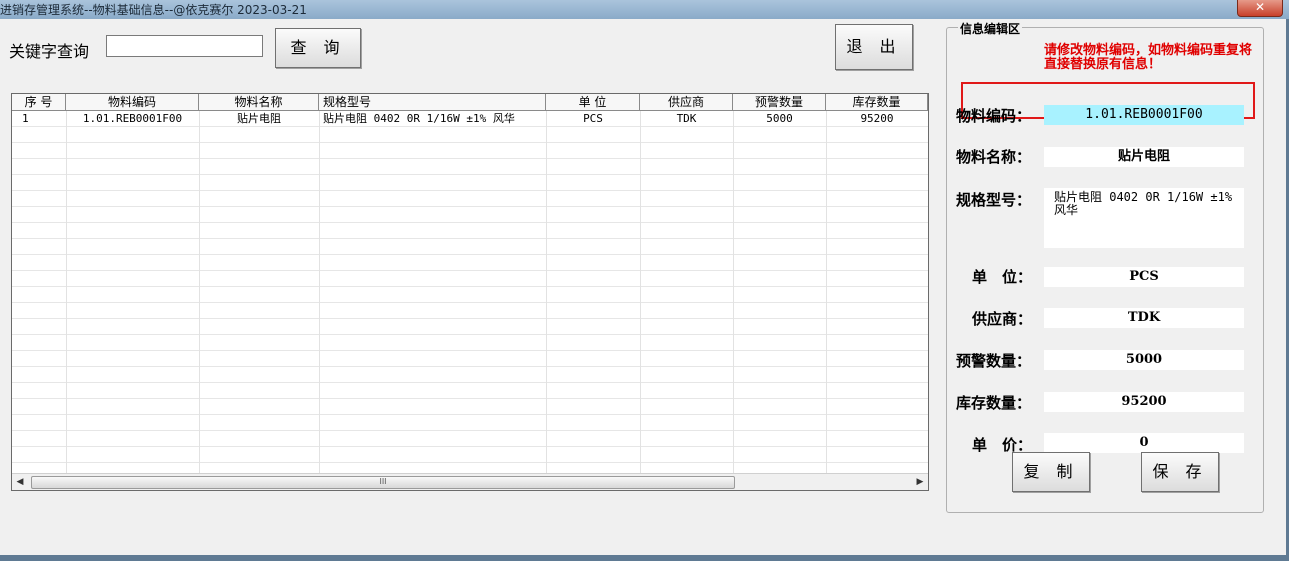 The image size is (1289, 561). I want to click on window-frame-bottom, so click(644, 558).